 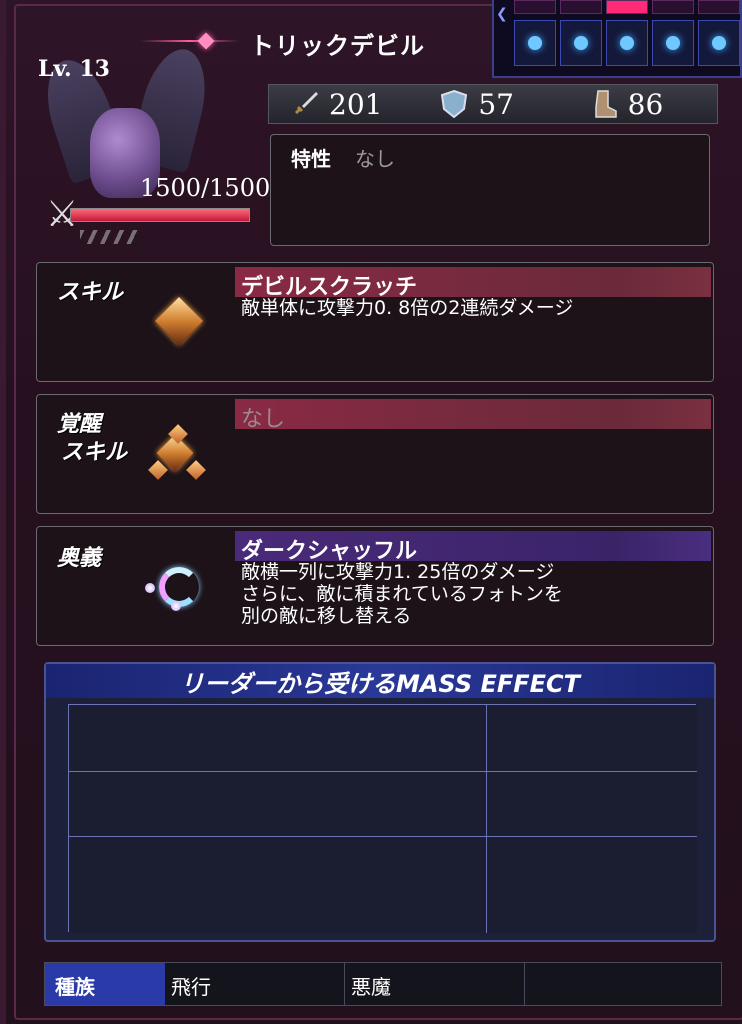 I want to click on attack-value: 201, so click(x=356, y=104).